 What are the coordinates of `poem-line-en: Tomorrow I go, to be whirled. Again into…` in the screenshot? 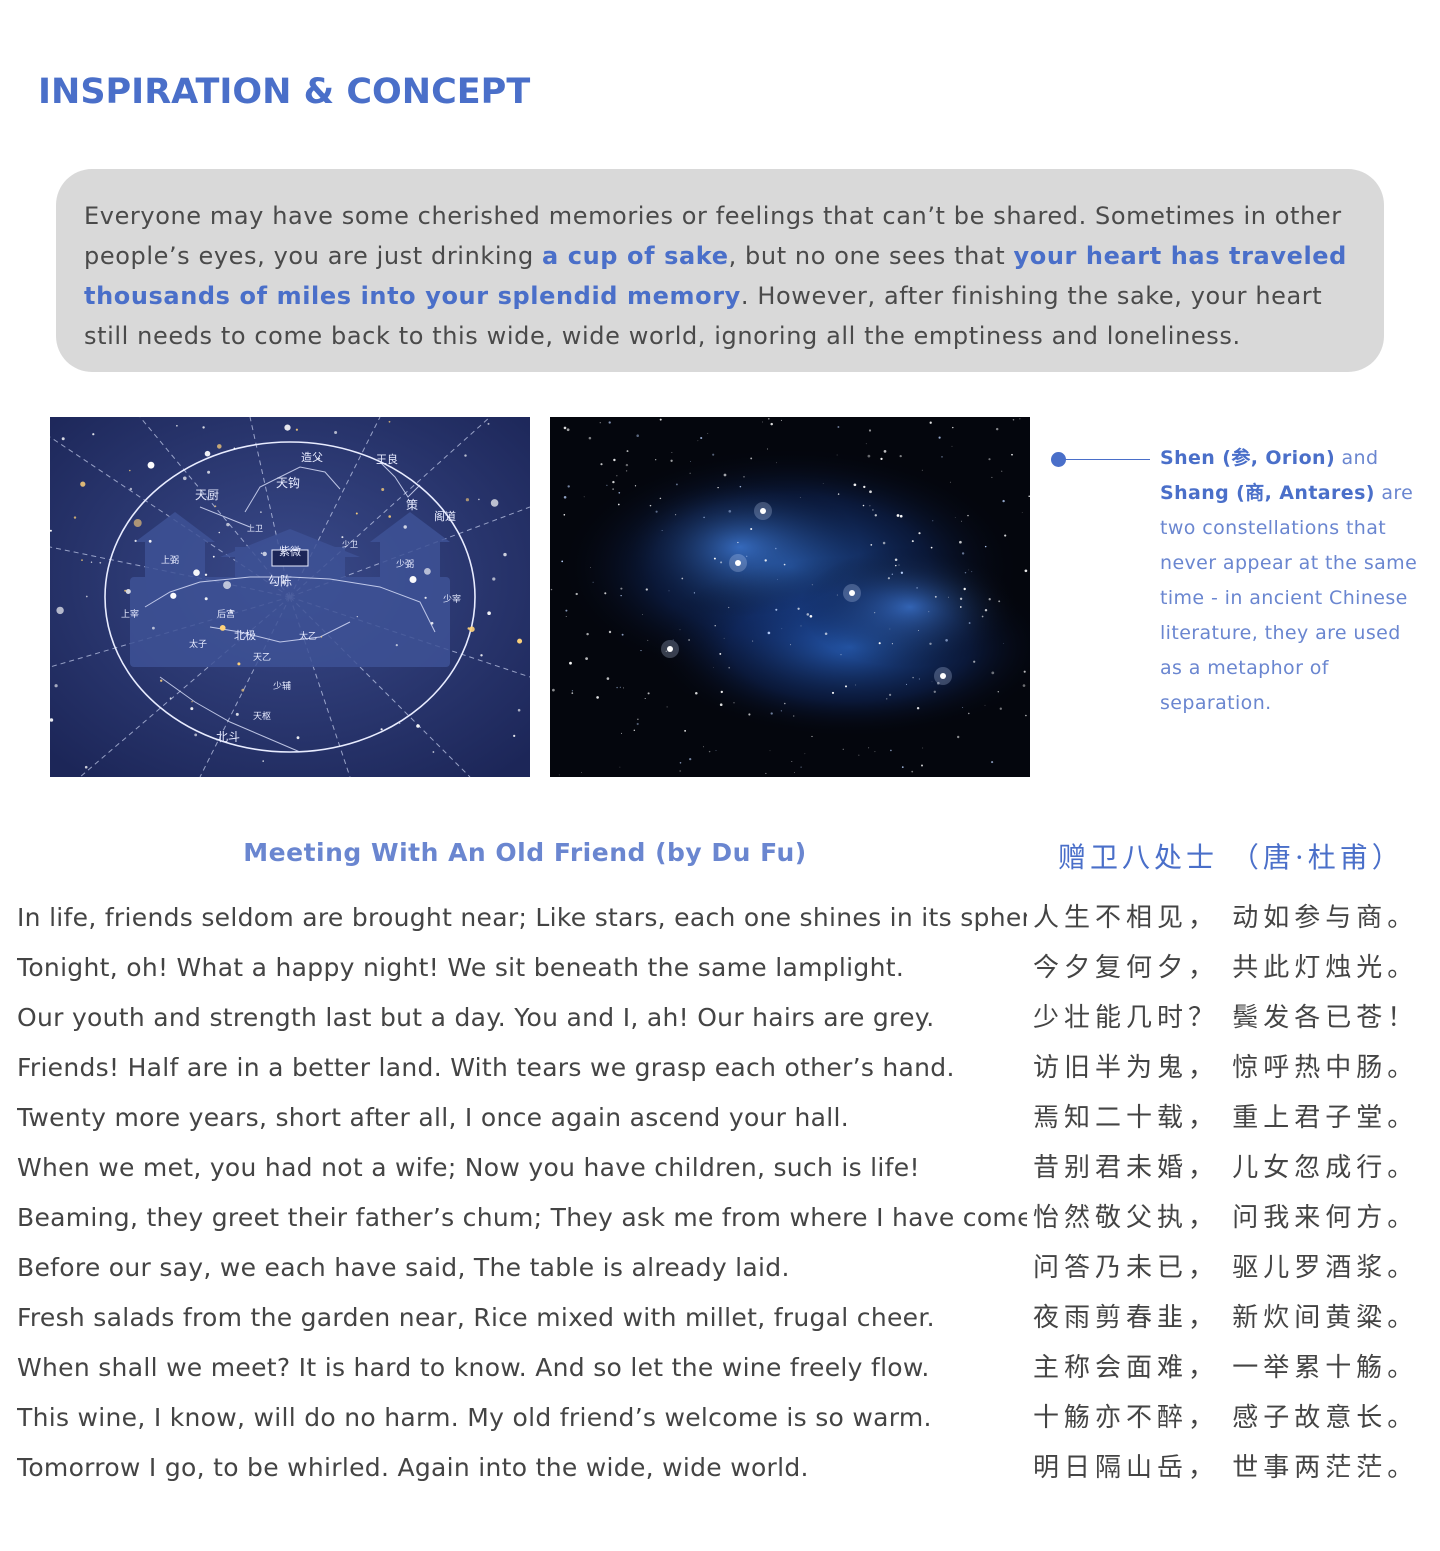 It's located at (413, 1467).